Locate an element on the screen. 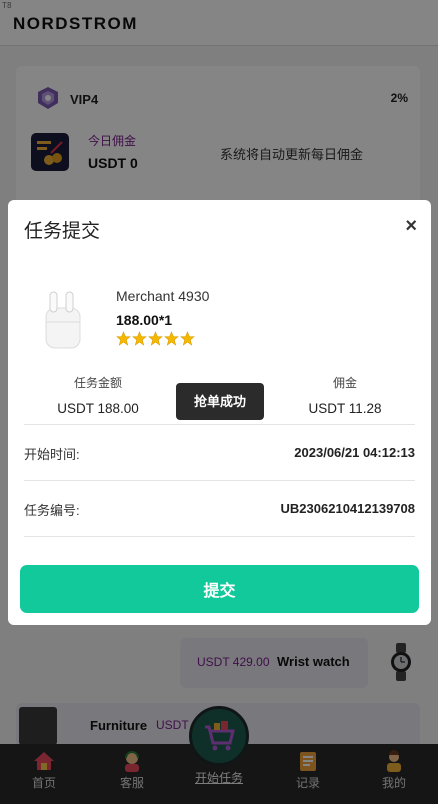  task-number-value: UB2306210412139708 is located at coordinates (347, 508).